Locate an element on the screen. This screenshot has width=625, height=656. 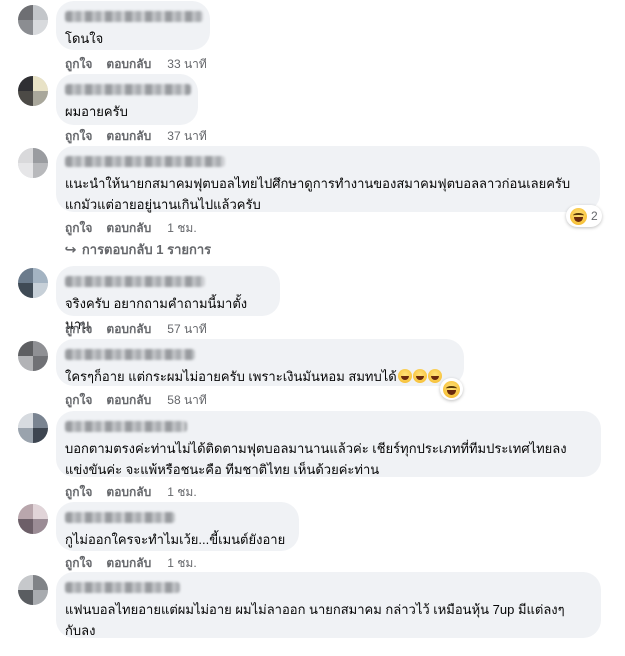
comment-actions: ถูกใจ ตอบกลับ 58 นาที is located at coordinates (143, 400).